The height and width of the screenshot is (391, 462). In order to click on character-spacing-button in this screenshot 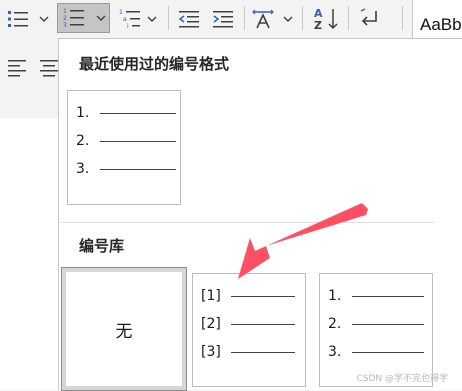, I will do `click(273, 19)`.